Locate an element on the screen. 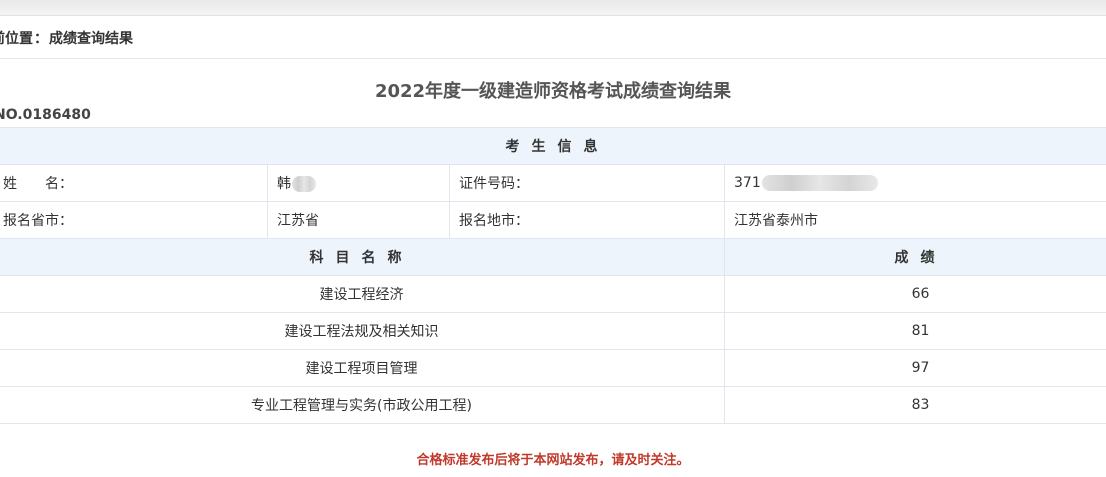  id-label: 证件号码： is located at coordinates (587, 183).